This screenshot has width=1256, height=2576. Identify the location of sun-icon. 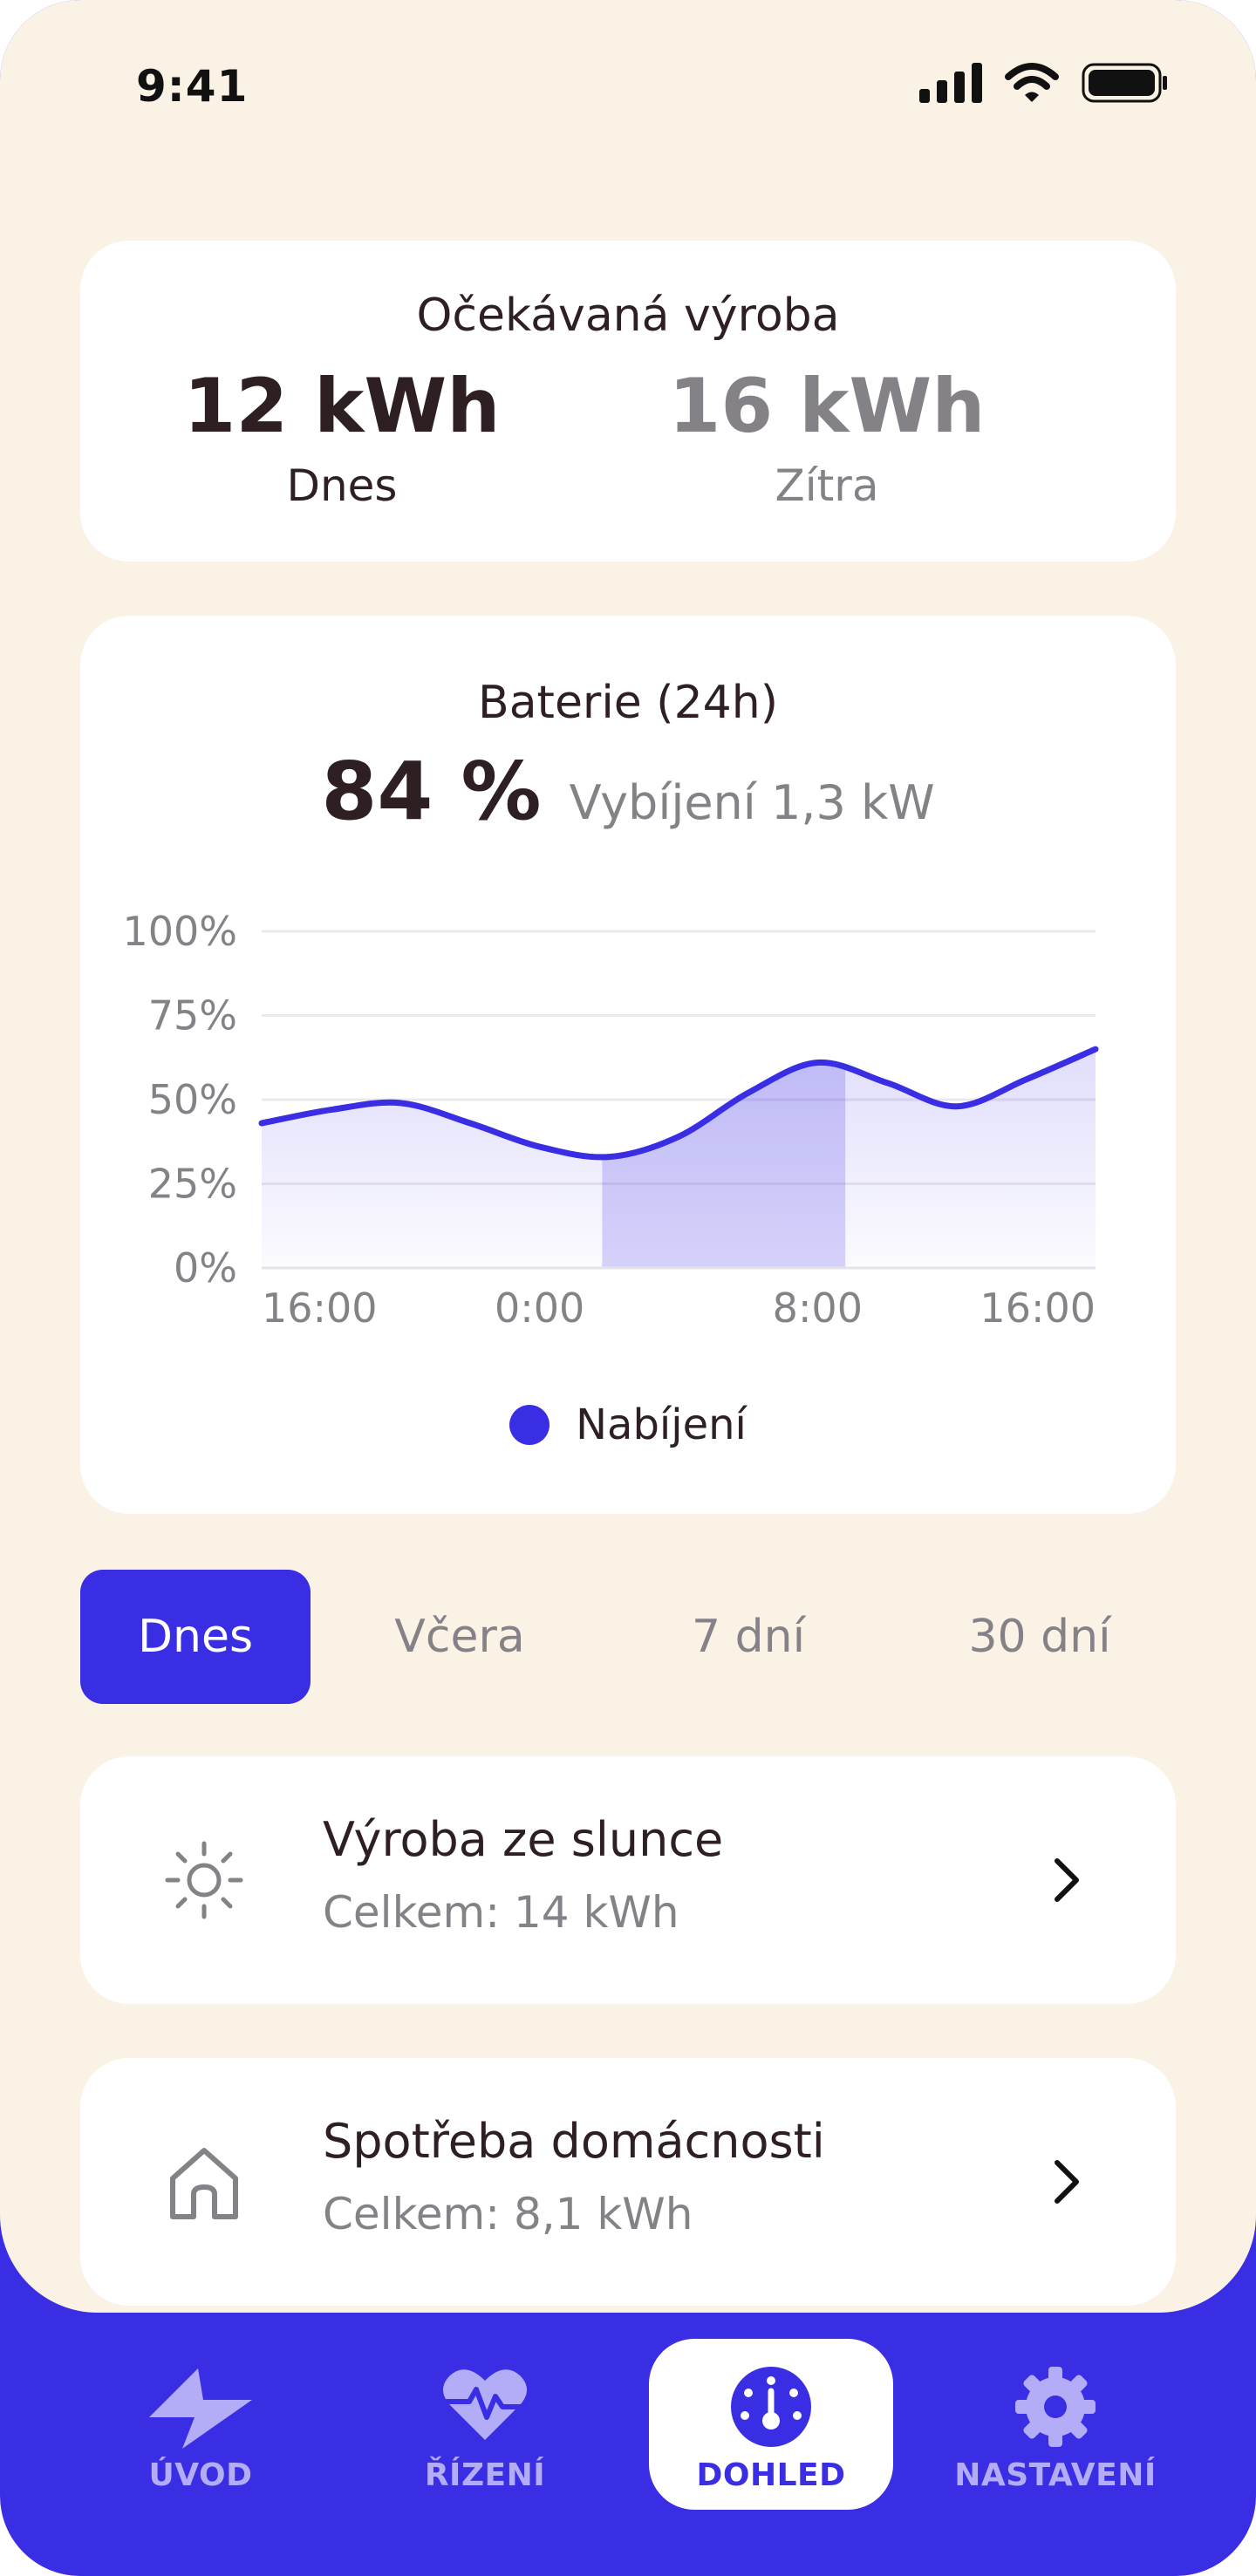
(204, 1880).